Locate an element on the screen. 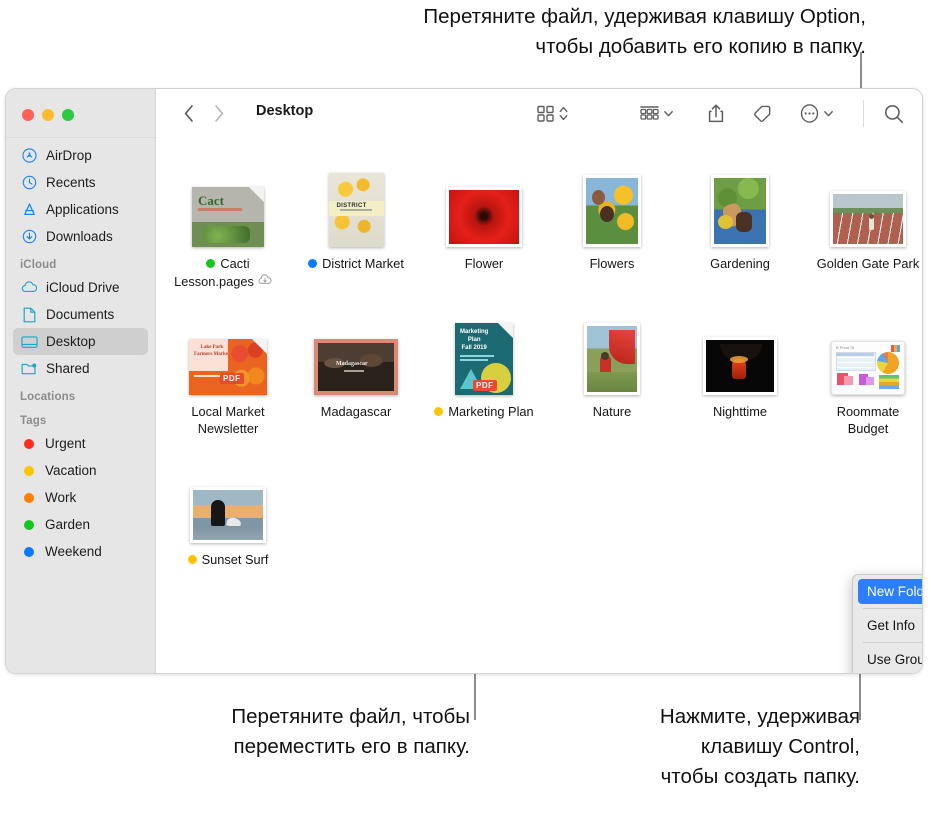 Image resolution: width=931 pixels, height=814 pixels. sidebar-item-shared: Shared is located at coordinates (80, 368).